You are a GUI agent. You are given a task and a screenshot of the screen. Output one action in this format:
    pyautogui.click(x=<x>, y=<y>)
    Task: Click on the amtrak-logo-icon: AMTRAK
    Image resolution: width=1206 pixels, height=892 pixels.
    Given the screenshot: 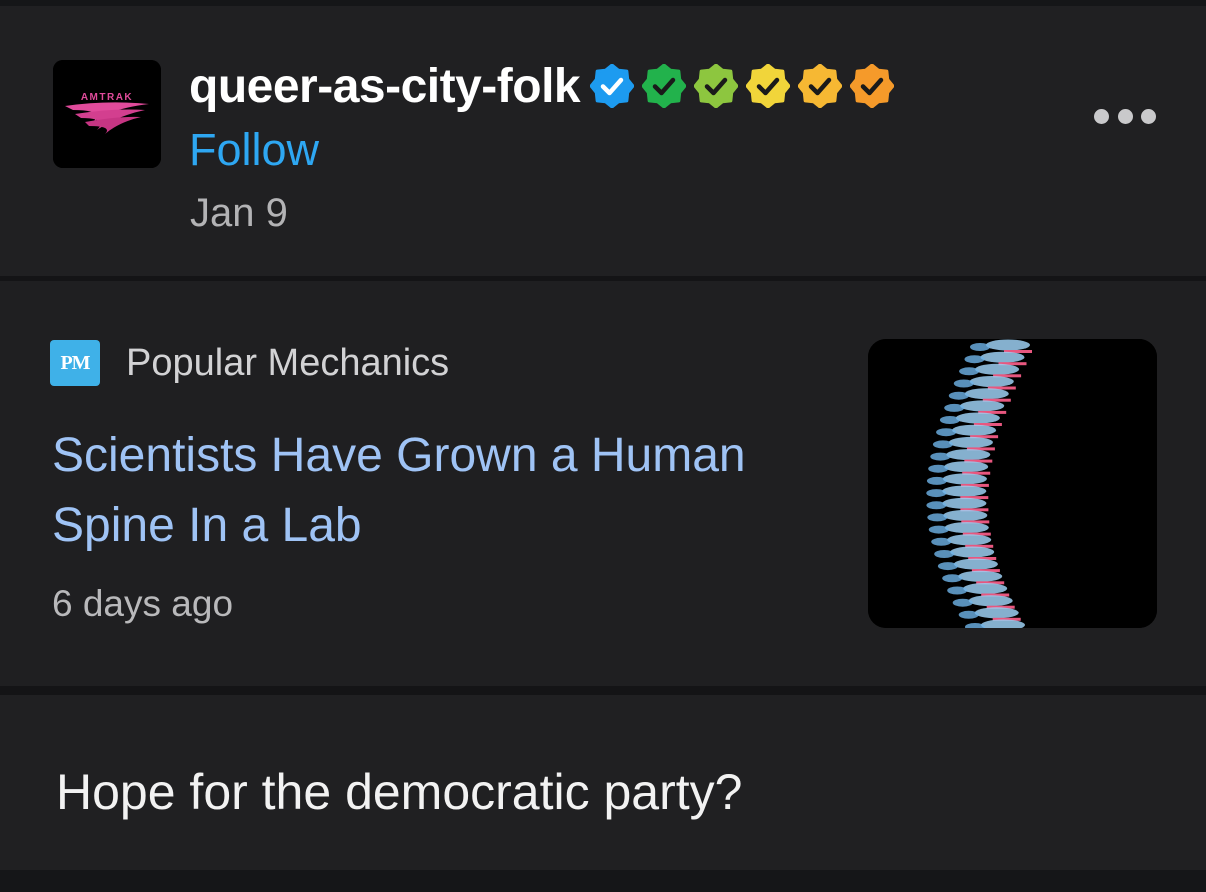 What is the action you would take?
    pyautogui.click(x=107, y=114)
    